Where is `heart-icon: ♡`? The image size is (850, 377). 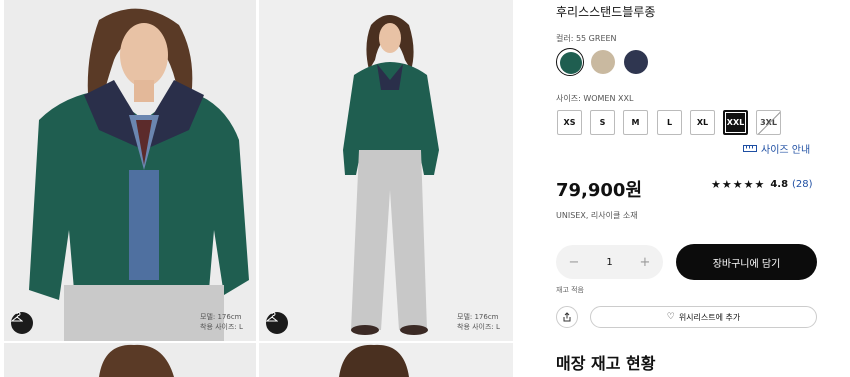 heart-icon: ♡ is located at coordinates (670, 317).